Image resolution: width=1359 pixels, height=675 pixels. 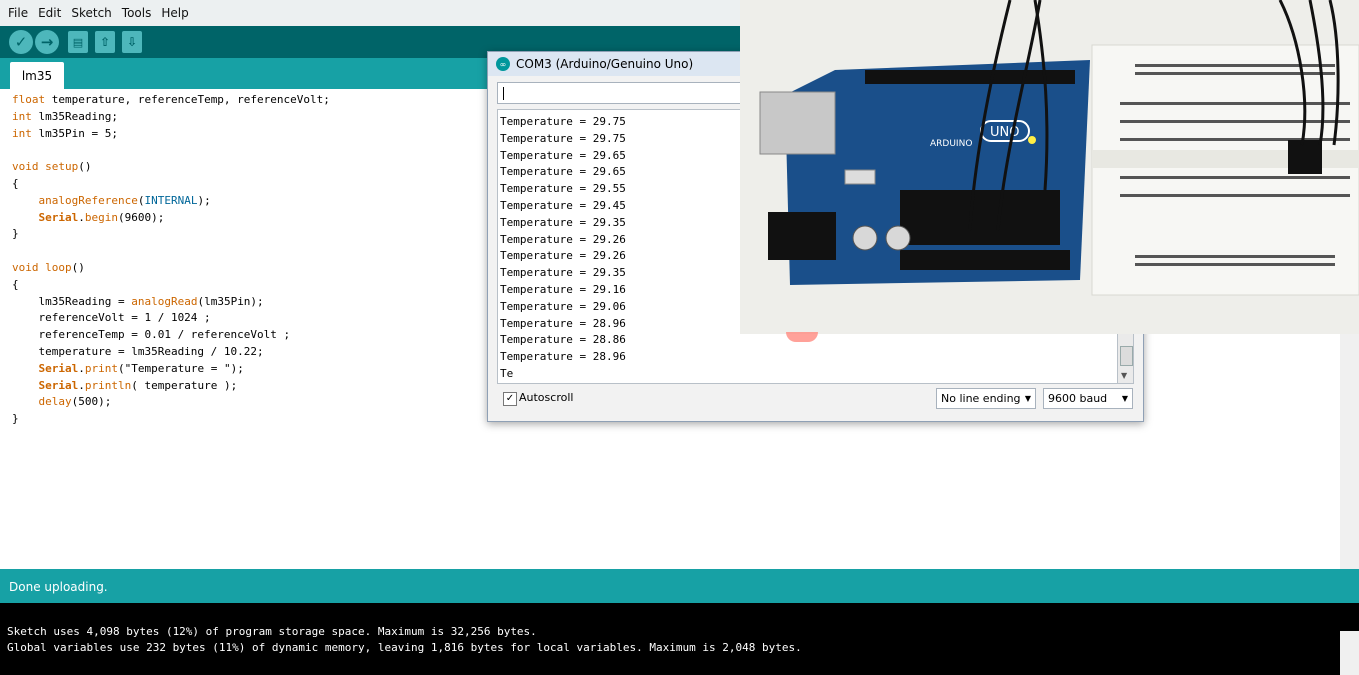 What do you see at coordinates (138, 351) in the screenshot?
I see `code-line: temperature = lm35Reading / 10.22;` at bounding box center [138, 351].